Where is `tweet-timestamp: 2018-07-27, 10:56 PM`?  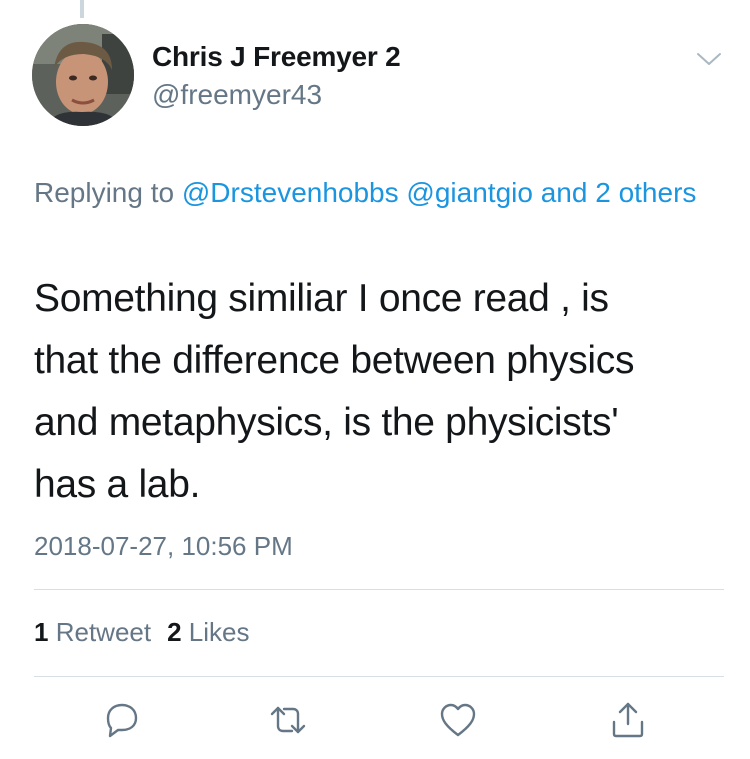
tweet-timestamp: 2018-07-27, 10:56 PM is located at coordinates (163, 546).